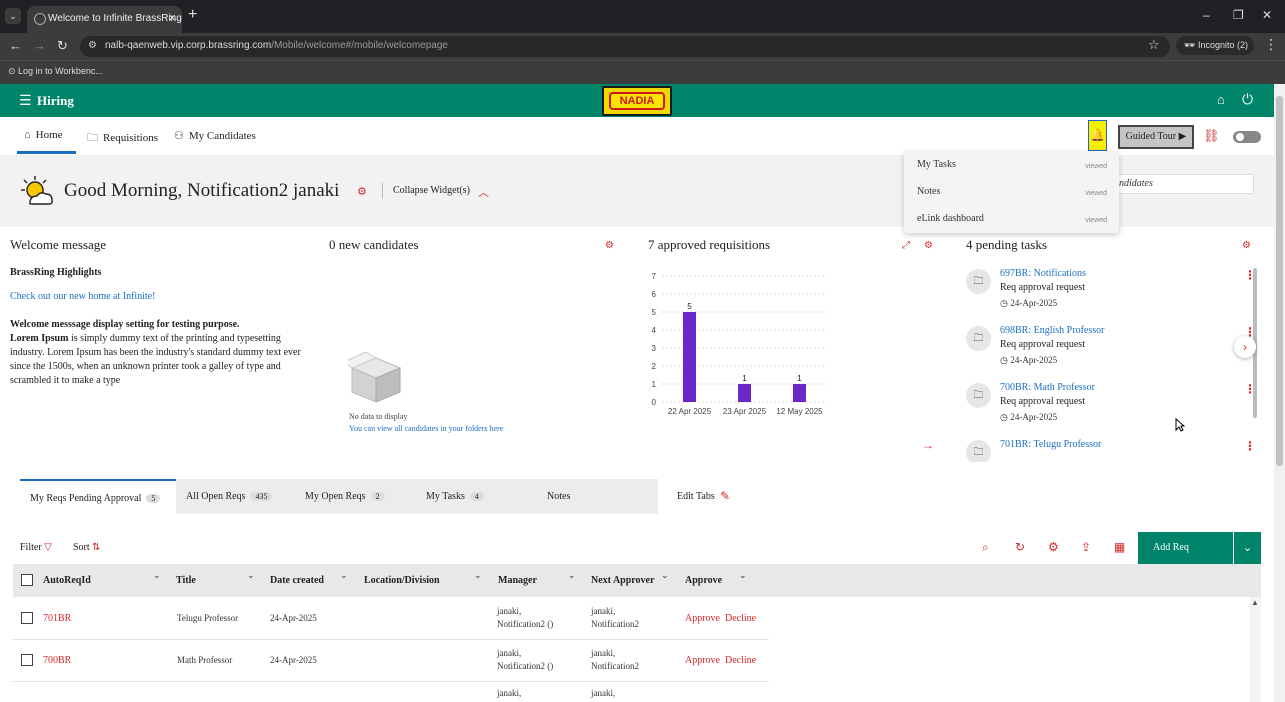 This screenshot has width=1285, height=702. Describe the element at coordinates (978, 451) in the screenshot. I see `folder-icon: 🗀` at that location.